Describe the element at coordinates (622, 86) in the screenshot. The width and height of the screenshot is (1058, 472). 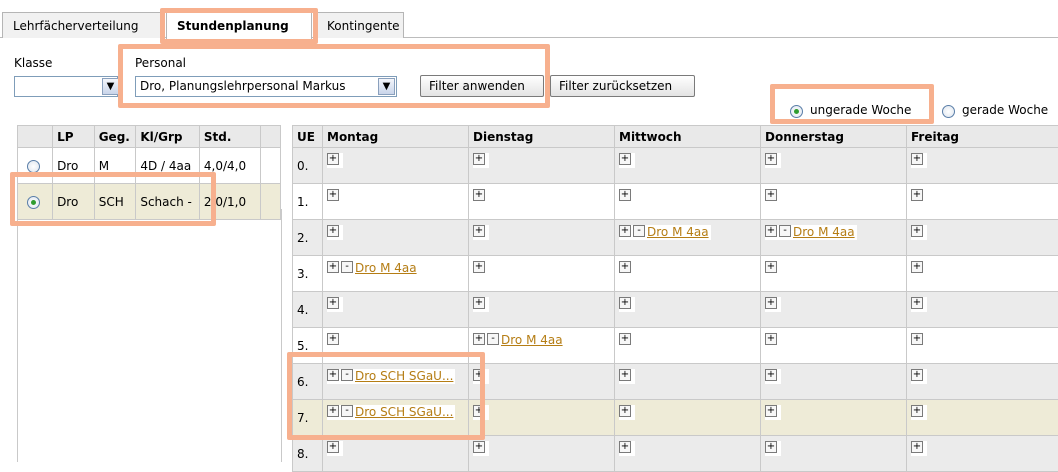
I see `reset-filter-button: Filter zurücksetzen` at that location.